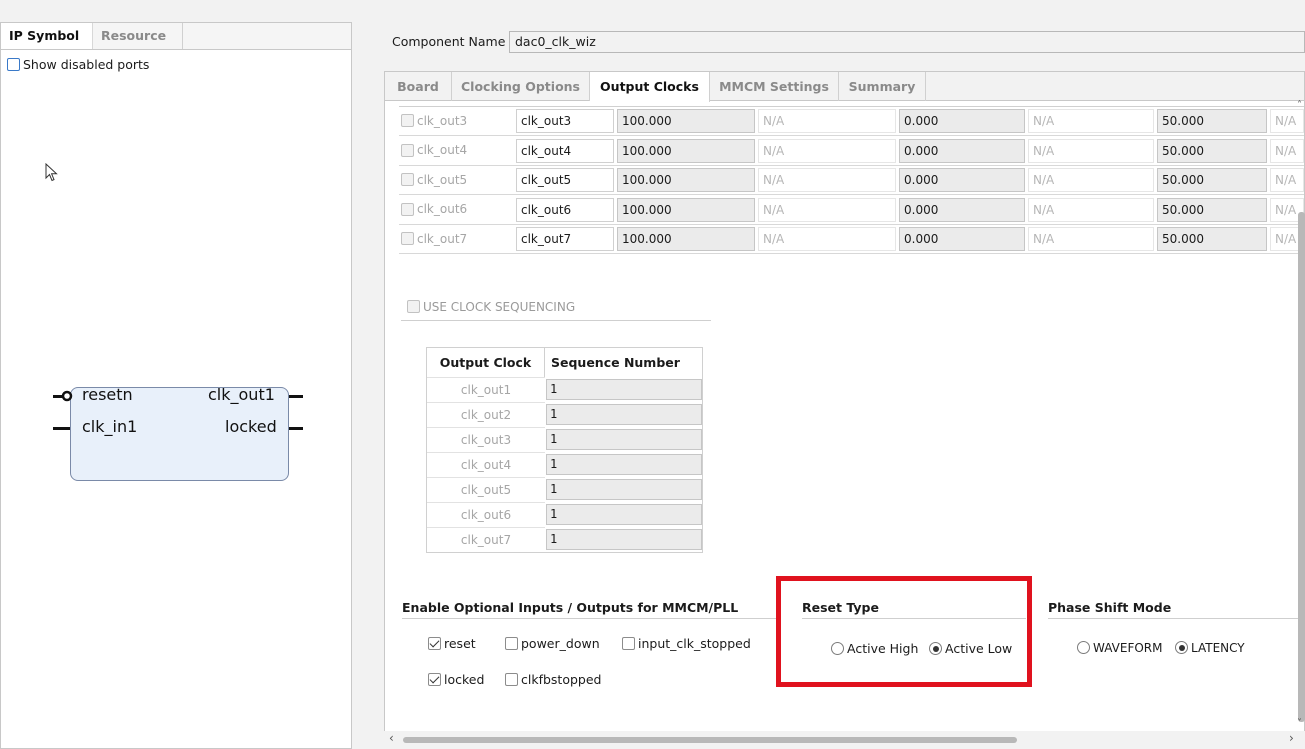 The image size is (1305, 749). I want to click on input-clk-stopped-option: input_clk_stopped, so click(686, 643).